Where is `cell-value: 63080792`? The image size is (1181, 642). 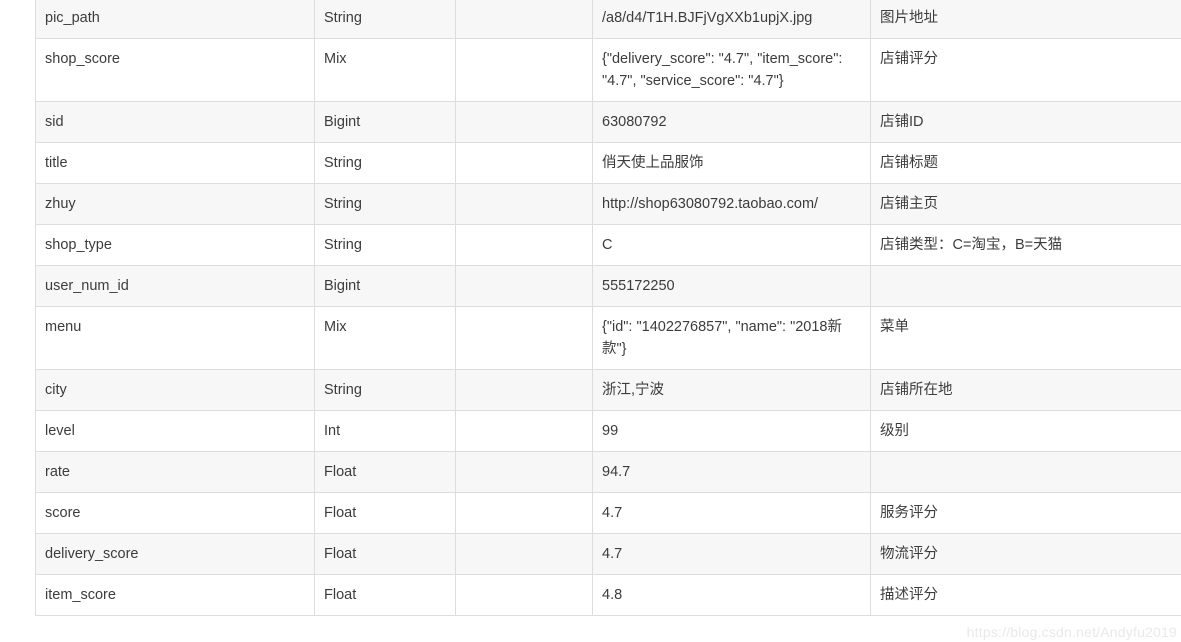 cell-value: 63080792 is located at coordinates (731, 122).